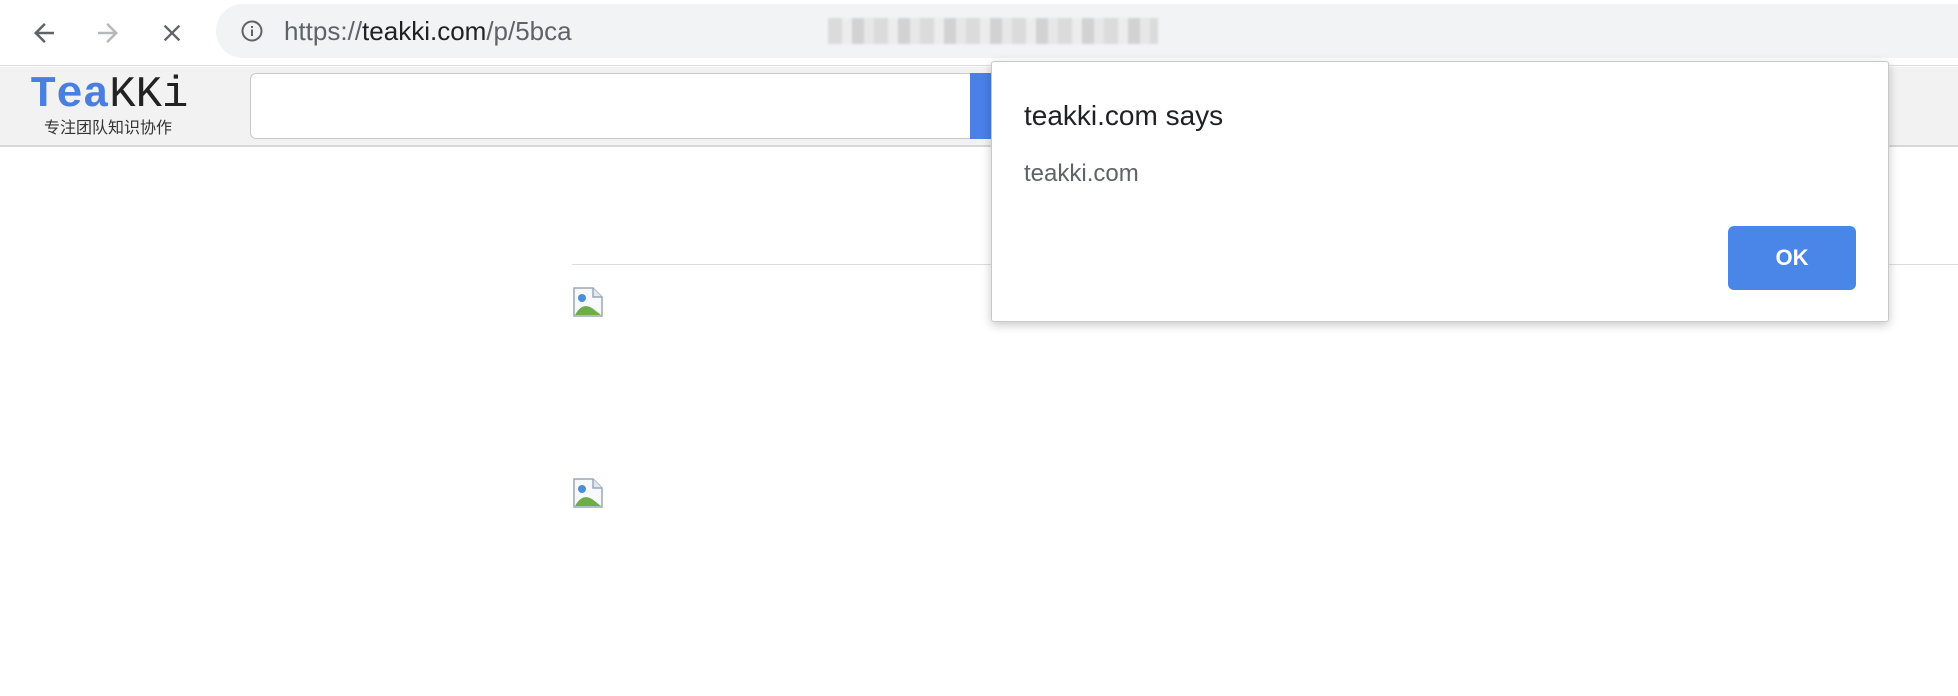  What do you see at coordinates (149, 95) in the screenshot?
I see `logo-text-kki: KKi` at bounding box center [149, 95].